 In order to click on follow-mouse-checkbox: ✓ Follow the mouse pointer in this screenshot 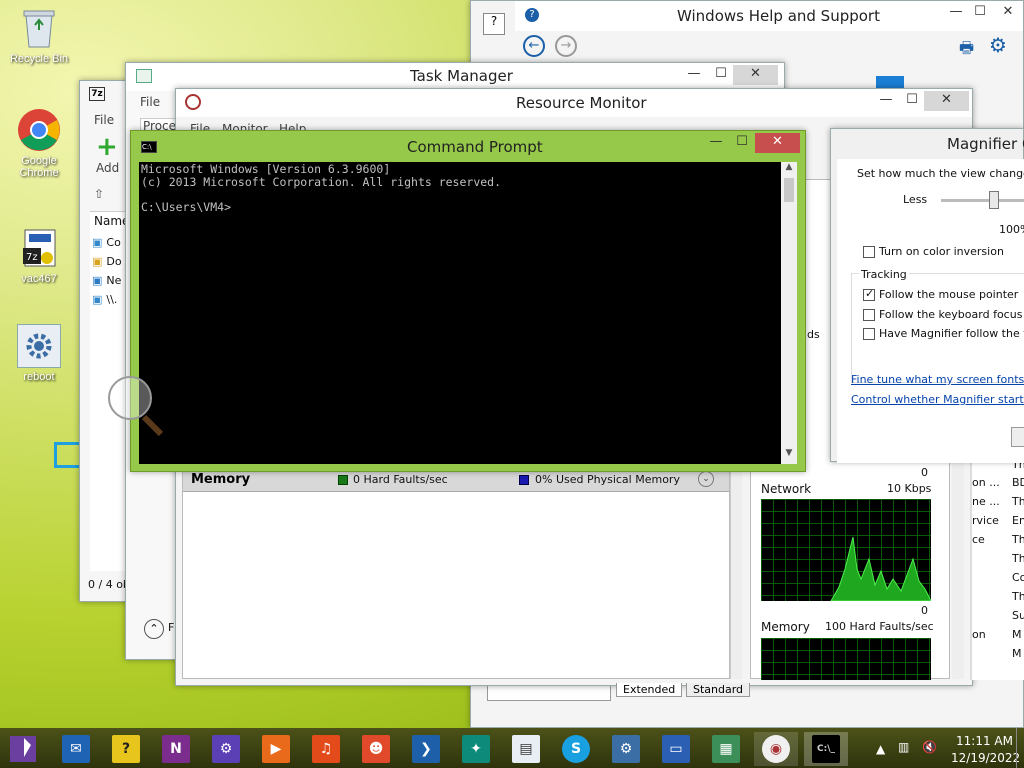, I will do `click(940, 294)`.